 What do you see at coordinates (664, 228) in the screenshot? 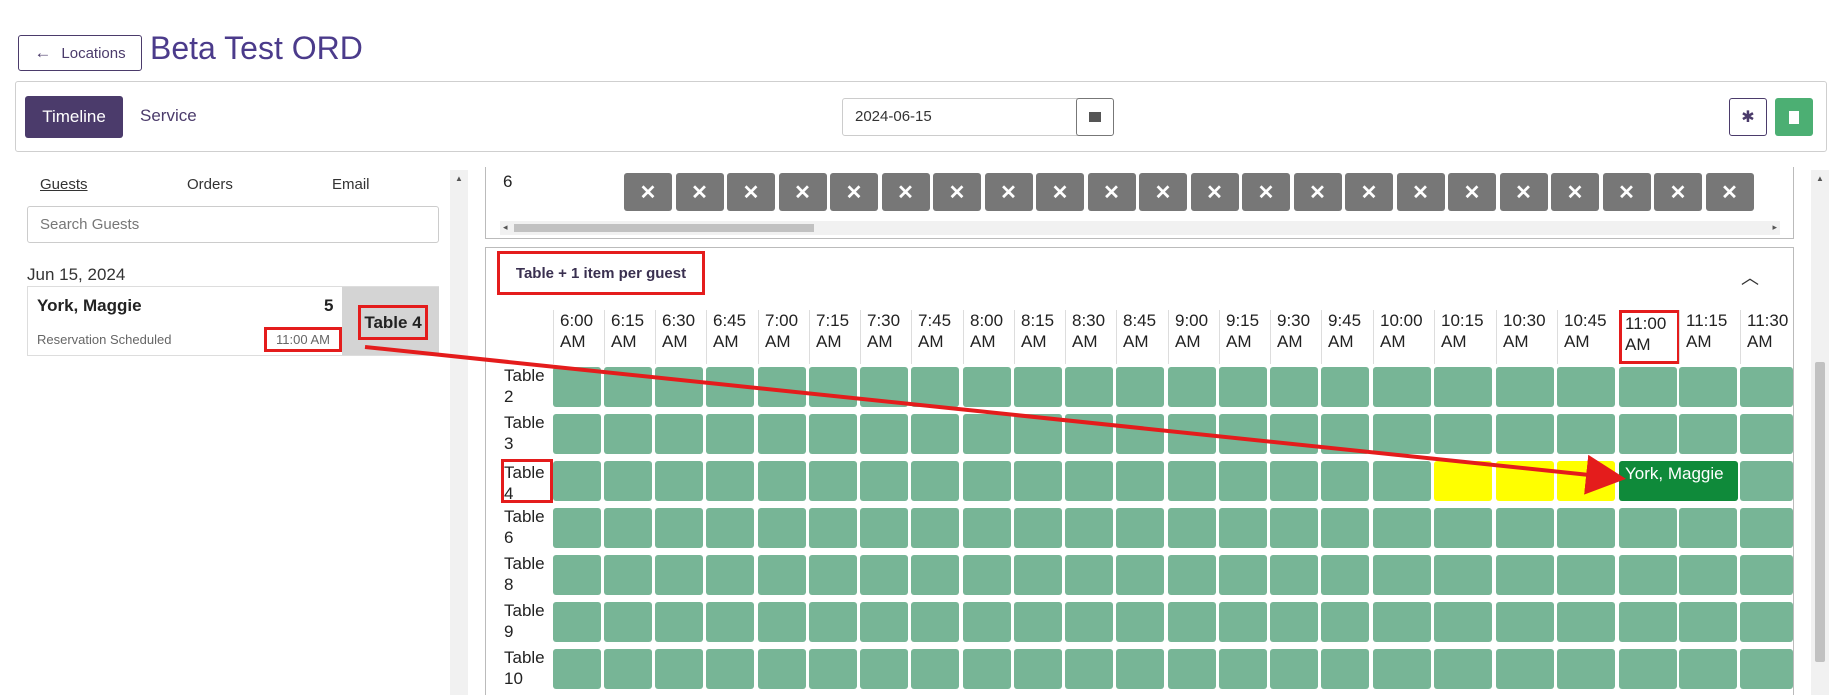
I see `scrollbar-thumb` at bounding box center [664, 228].